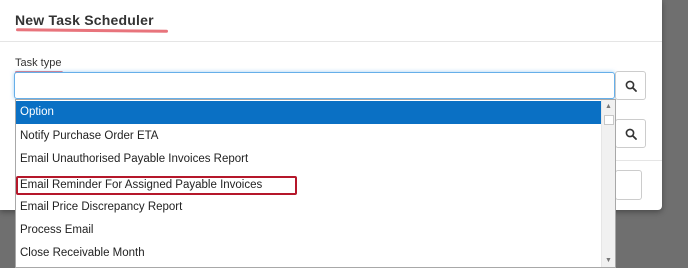  Describe the element at coordinates (92, 30) in the screenshot. I see `title-annotation-underline` at that location.